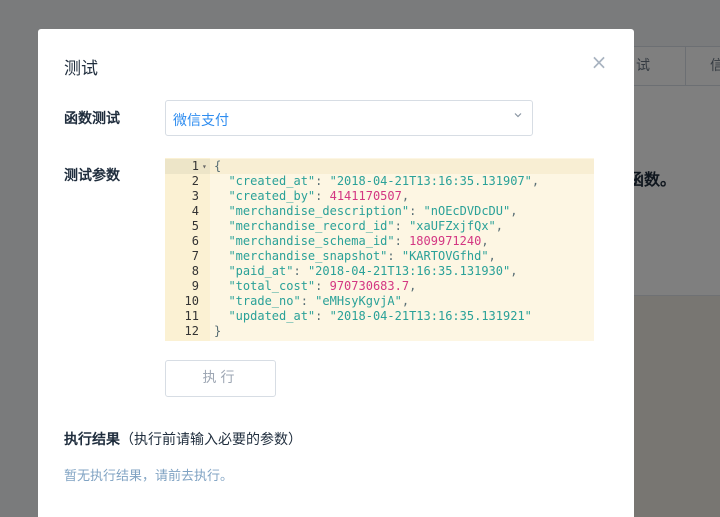 This screenshot has height=517, width=720. What do you see at coordinates (265, 316) in the screenshot?
I see `code-token: "updated_at"` at bounding box center [265, 316].